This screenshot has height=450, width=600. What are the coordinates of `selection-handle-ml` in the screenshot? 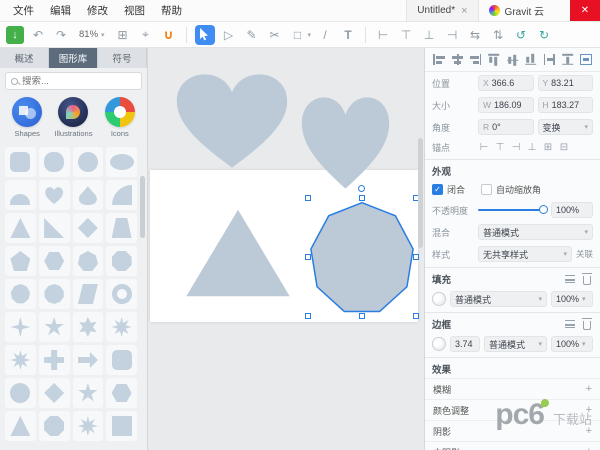 It's located at (308, 257).